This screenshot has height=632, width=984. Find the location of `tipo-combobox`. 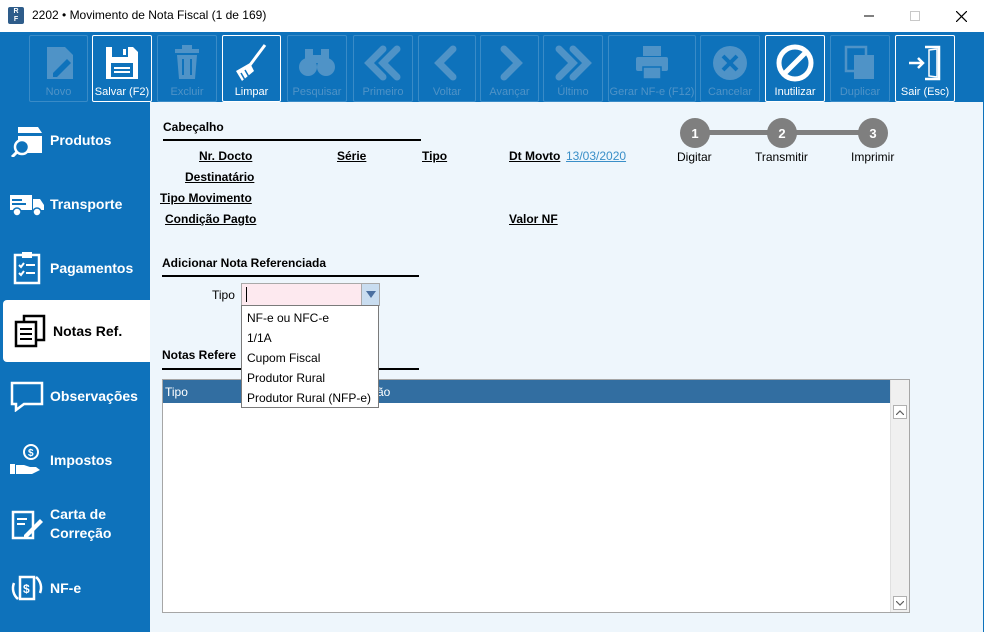

tipo-combobox is located at coordinates (310, 294).